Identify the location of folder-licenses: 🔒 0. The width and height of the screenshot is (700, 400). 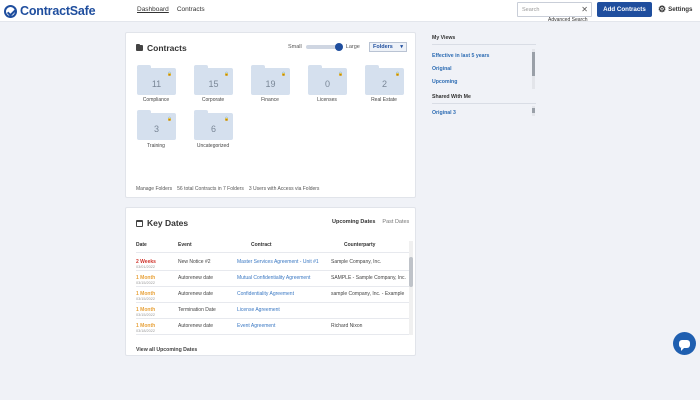
(327, 80).